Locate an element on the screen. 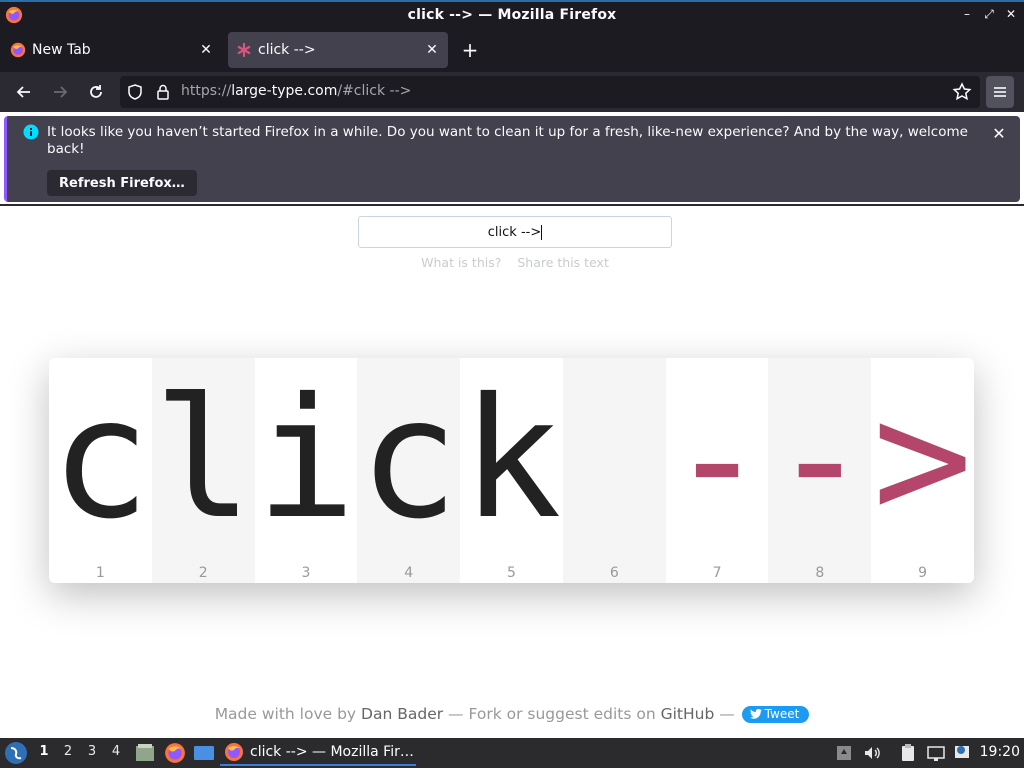  char-cell: k5 is located at coordinates (511, 470).